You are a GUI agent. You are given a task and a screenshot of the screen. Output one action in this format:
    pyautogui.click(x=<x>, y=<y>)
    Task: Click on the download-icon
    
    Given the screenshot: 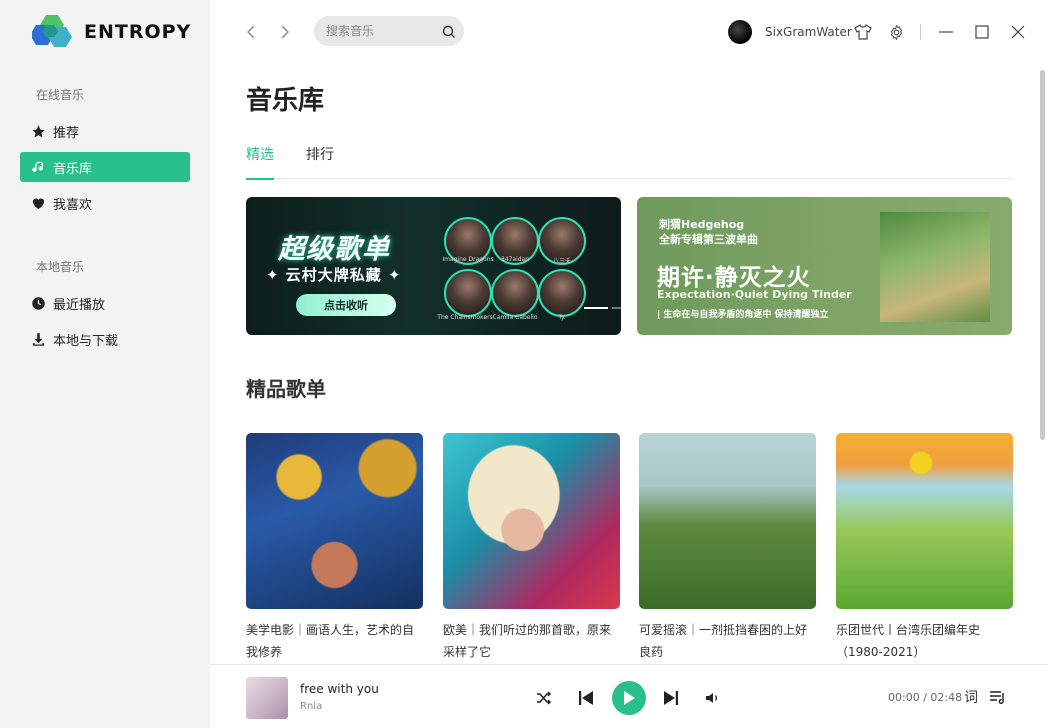 What is the action you would take?
    pyautogui.click(x=38, y=339)
    